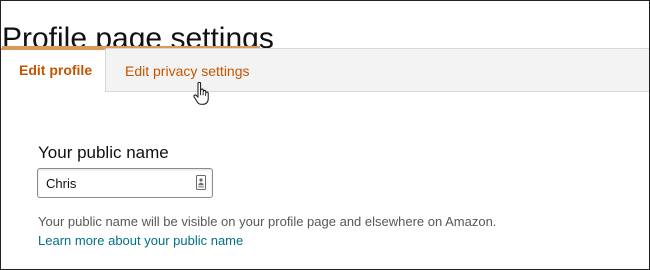 The image size is (650, 270). What do you see at coordinates (201, 182) in the screenshot?
I see `contact-card-icon` at bounding box center [201, 182].